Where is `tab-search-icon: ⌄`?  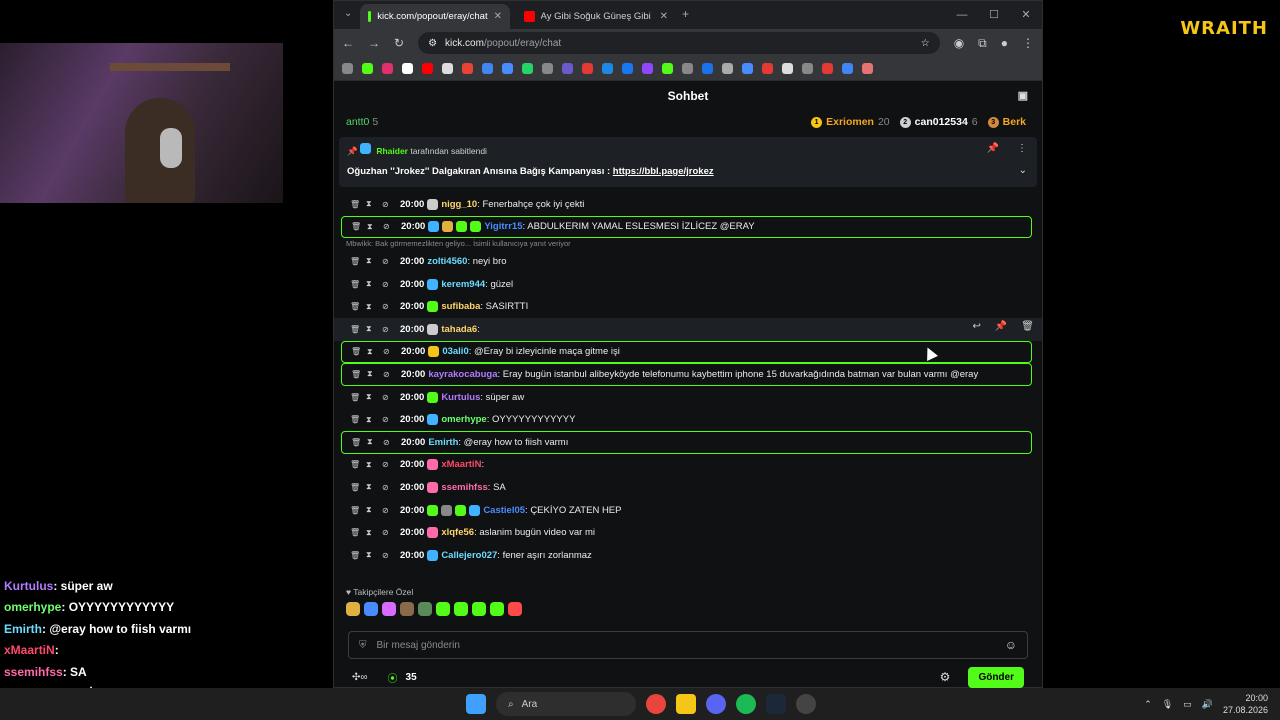
tab-search-icon: ⌄ is located at coordinates (348, 13).